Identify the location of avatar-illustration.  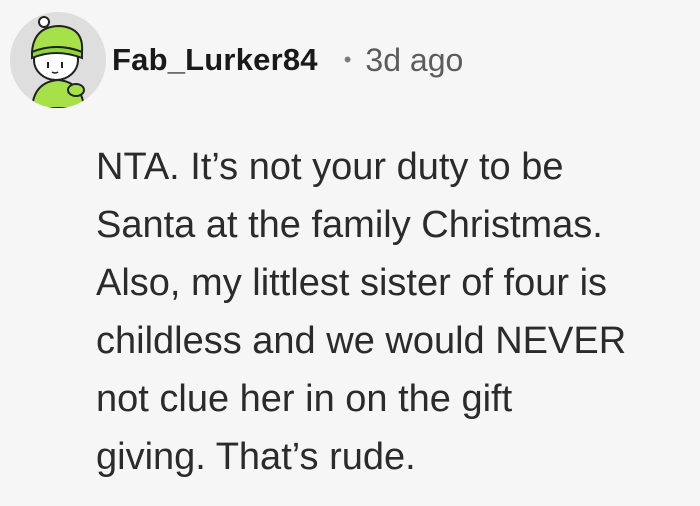
(58, 60).